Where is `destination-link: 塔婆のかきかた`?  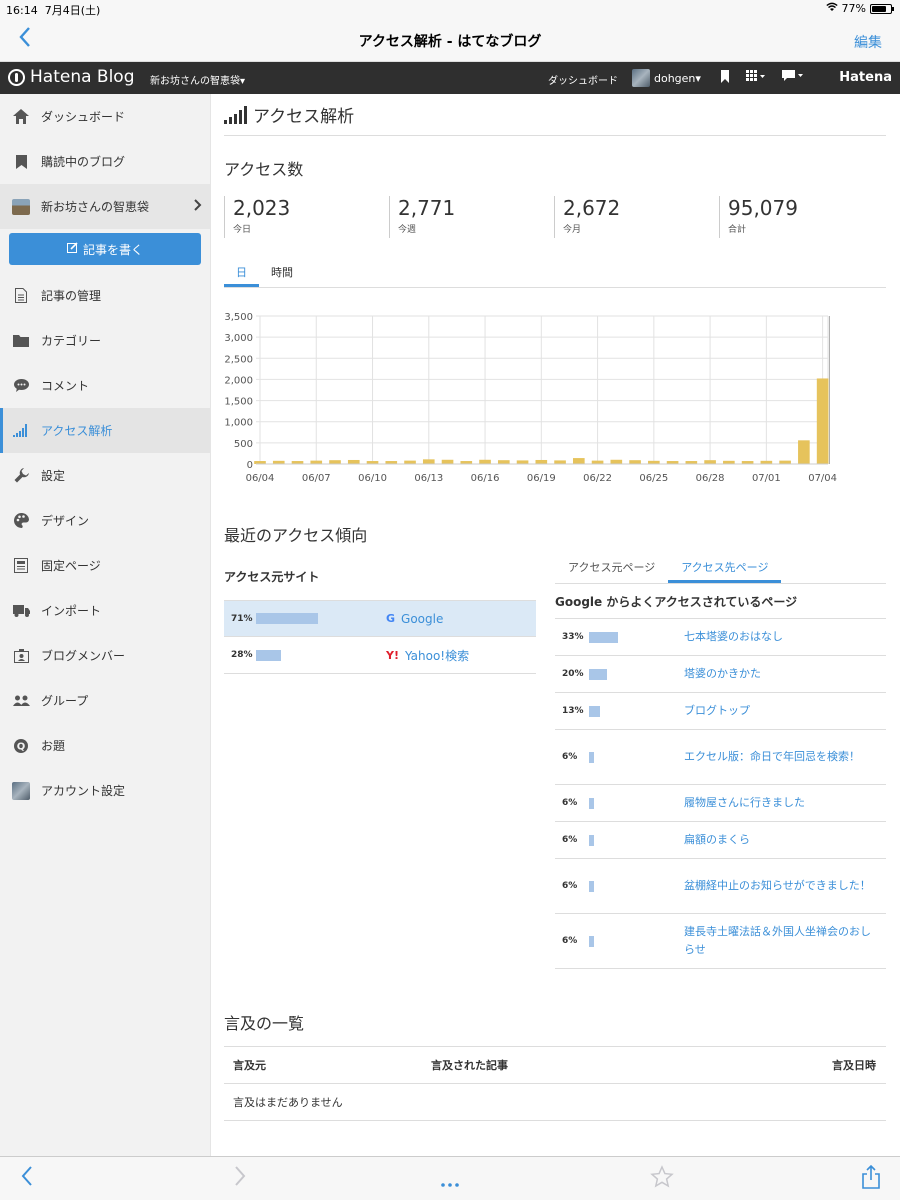
destination-link: 塔婆のかきかた is located at coordinates (781, 674).